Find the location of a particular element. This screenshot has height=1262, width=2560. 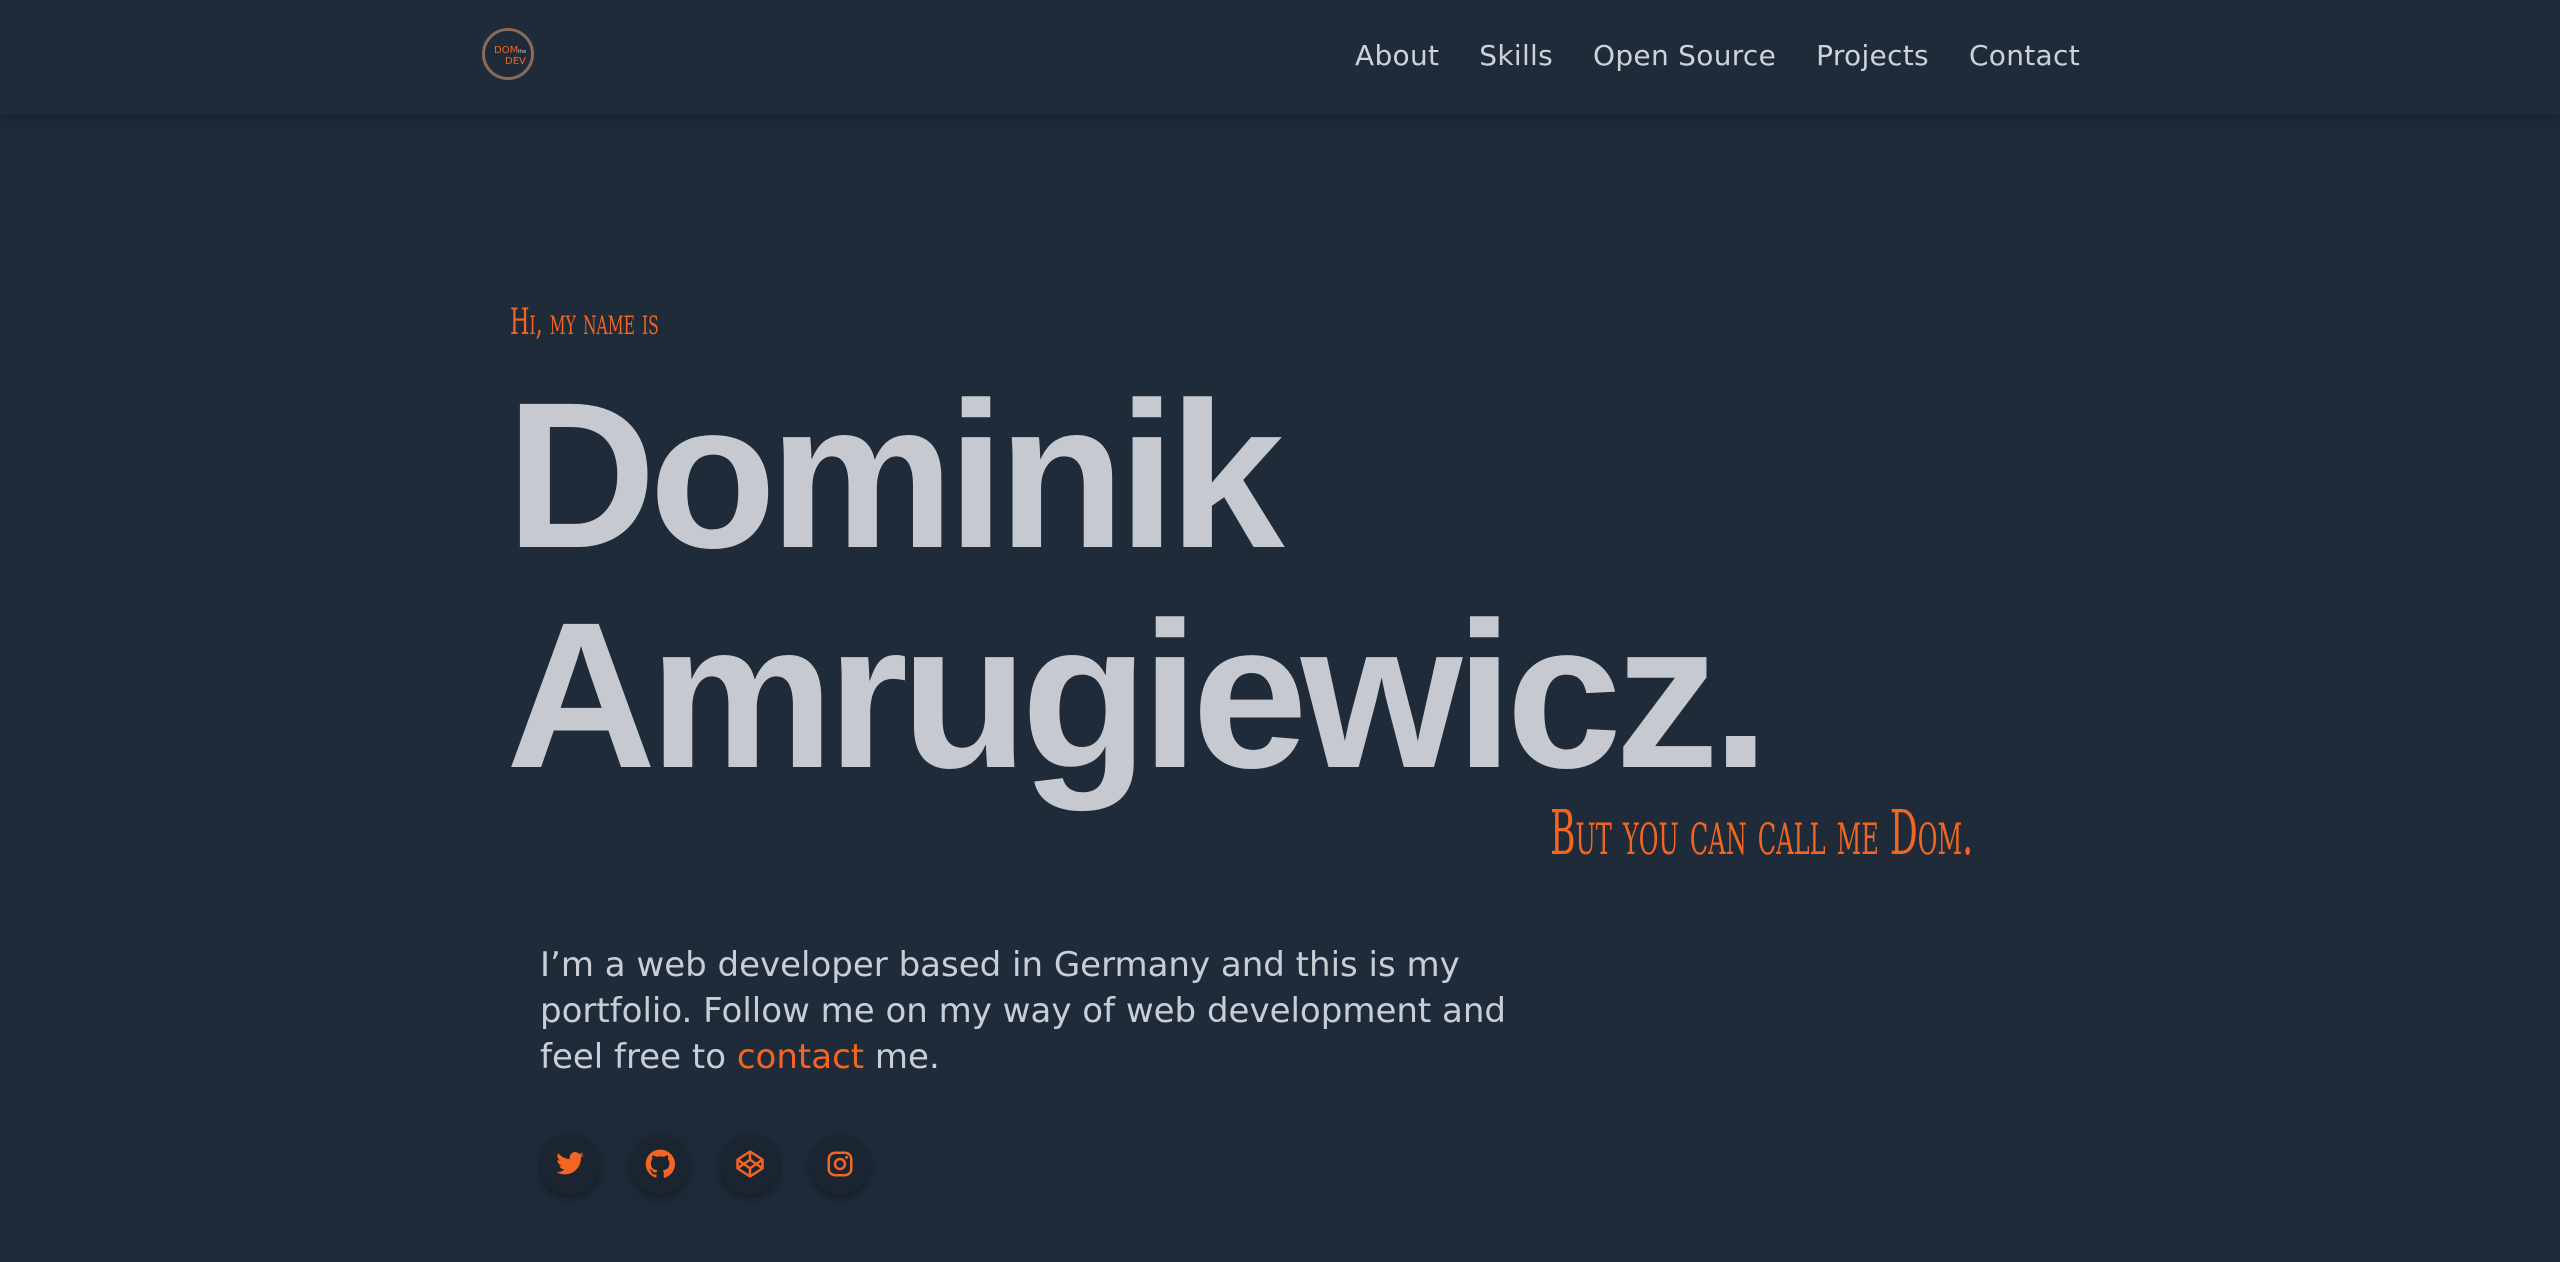

logo-text-bottom: DEV is located at coordinates (515, 61).